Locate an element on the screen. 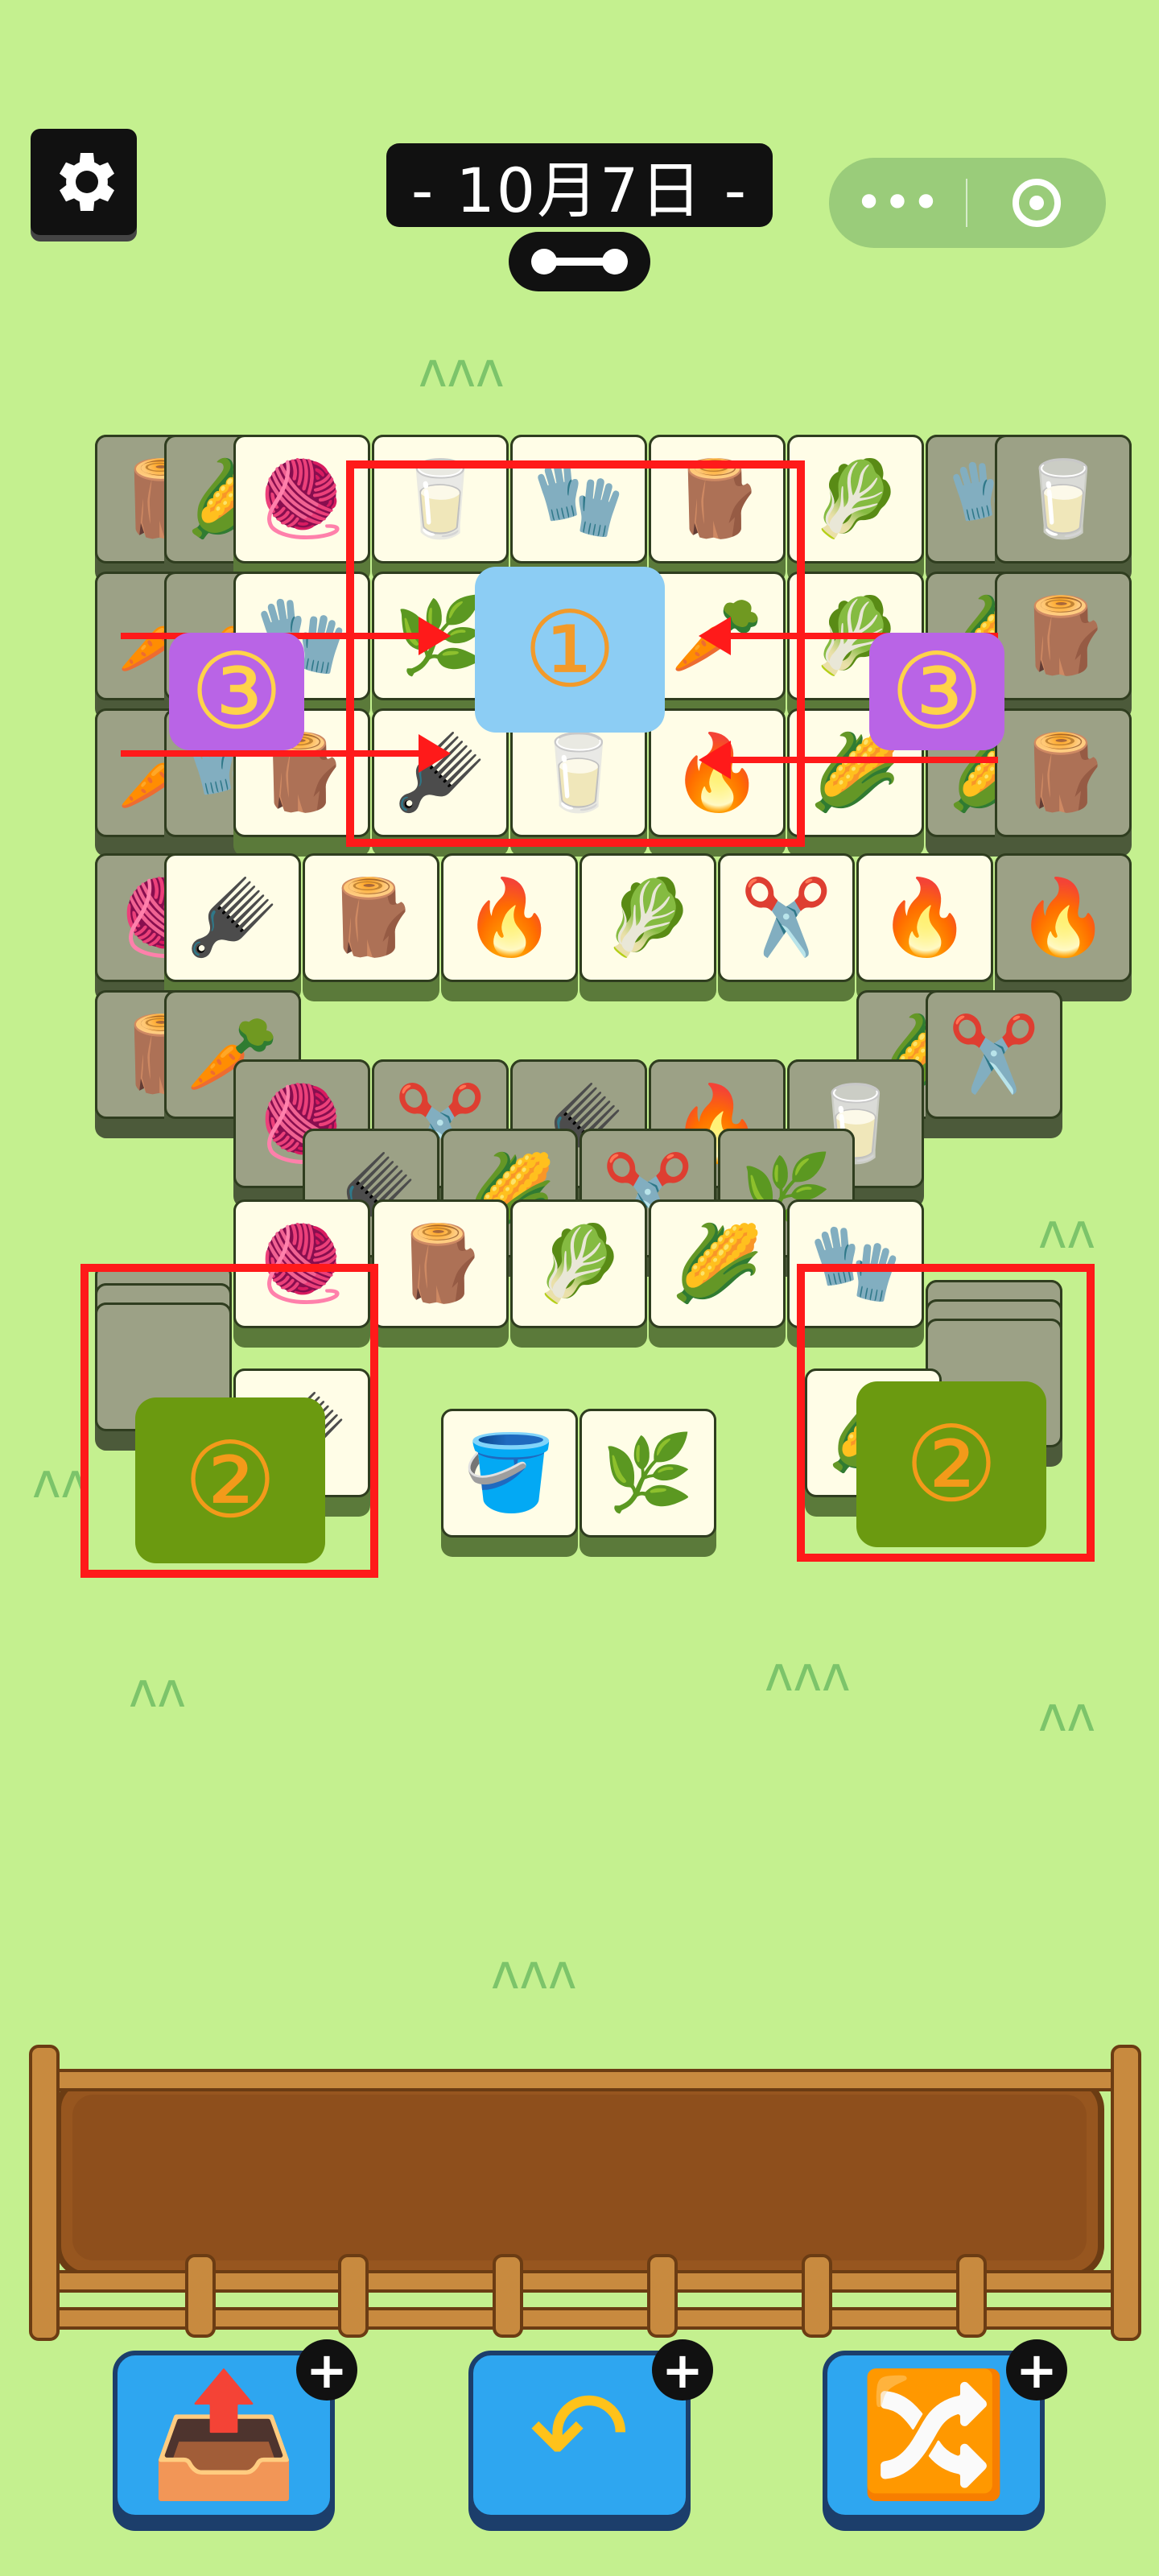 The height and width of the screenshot is (2576, 1159). target-circle-icon is located at coordinates (1037, 203).